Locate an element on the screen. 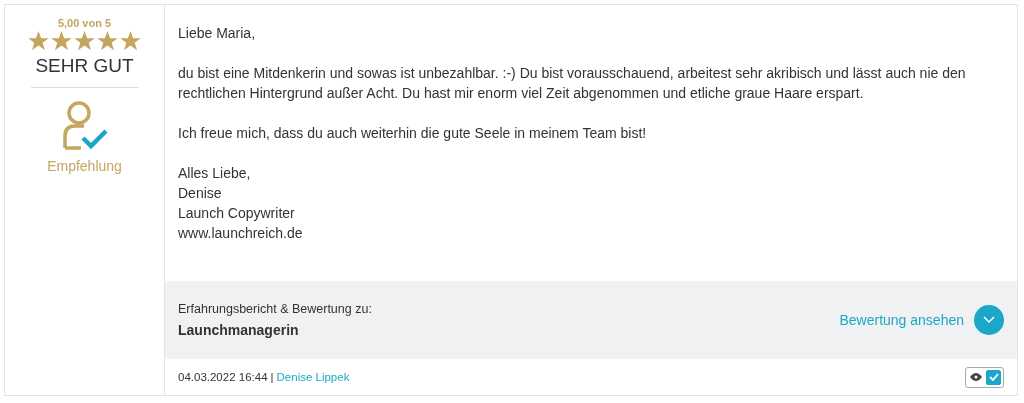 This screenshot has width=1024, height=403. eye-icon is located at coordinates (976, 377).